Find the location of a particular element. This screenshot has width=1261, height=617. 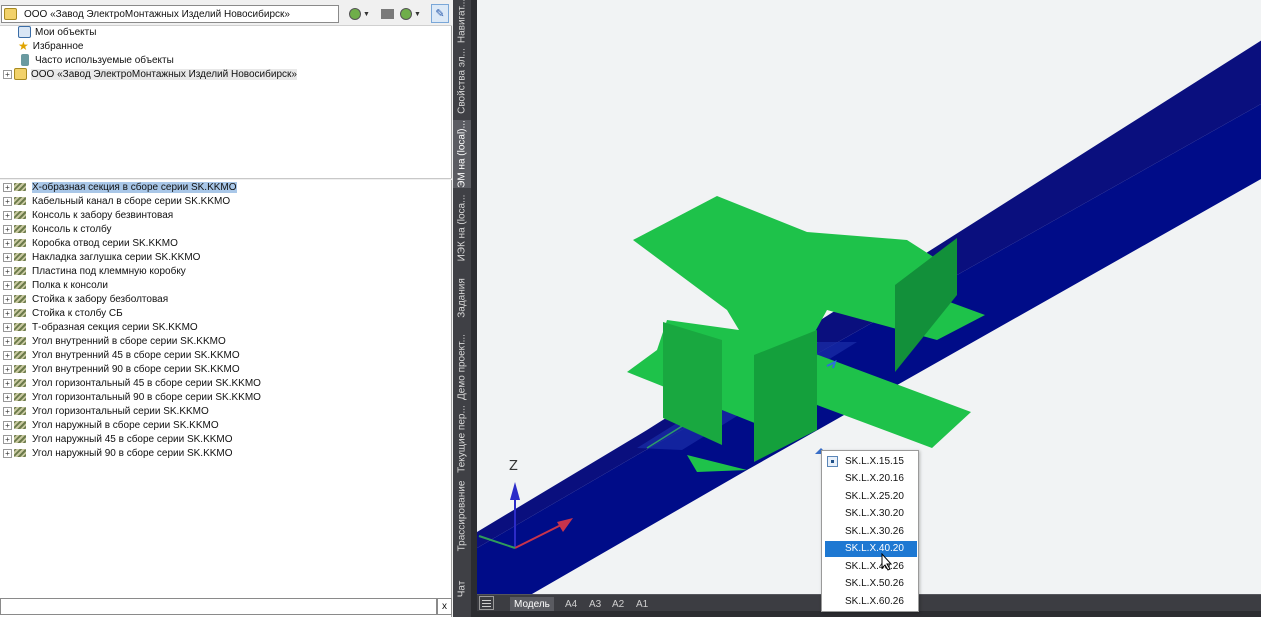

catalog-item: + Пластина под клеммную коробку is located at coordinates (94, 271).